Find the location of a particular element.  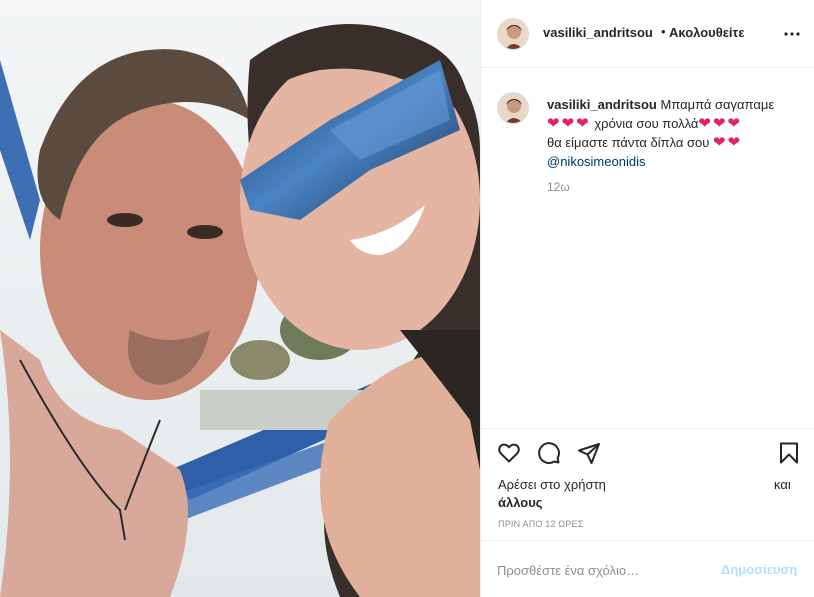

paper-plane-icon is located at coordinates (589, 453).